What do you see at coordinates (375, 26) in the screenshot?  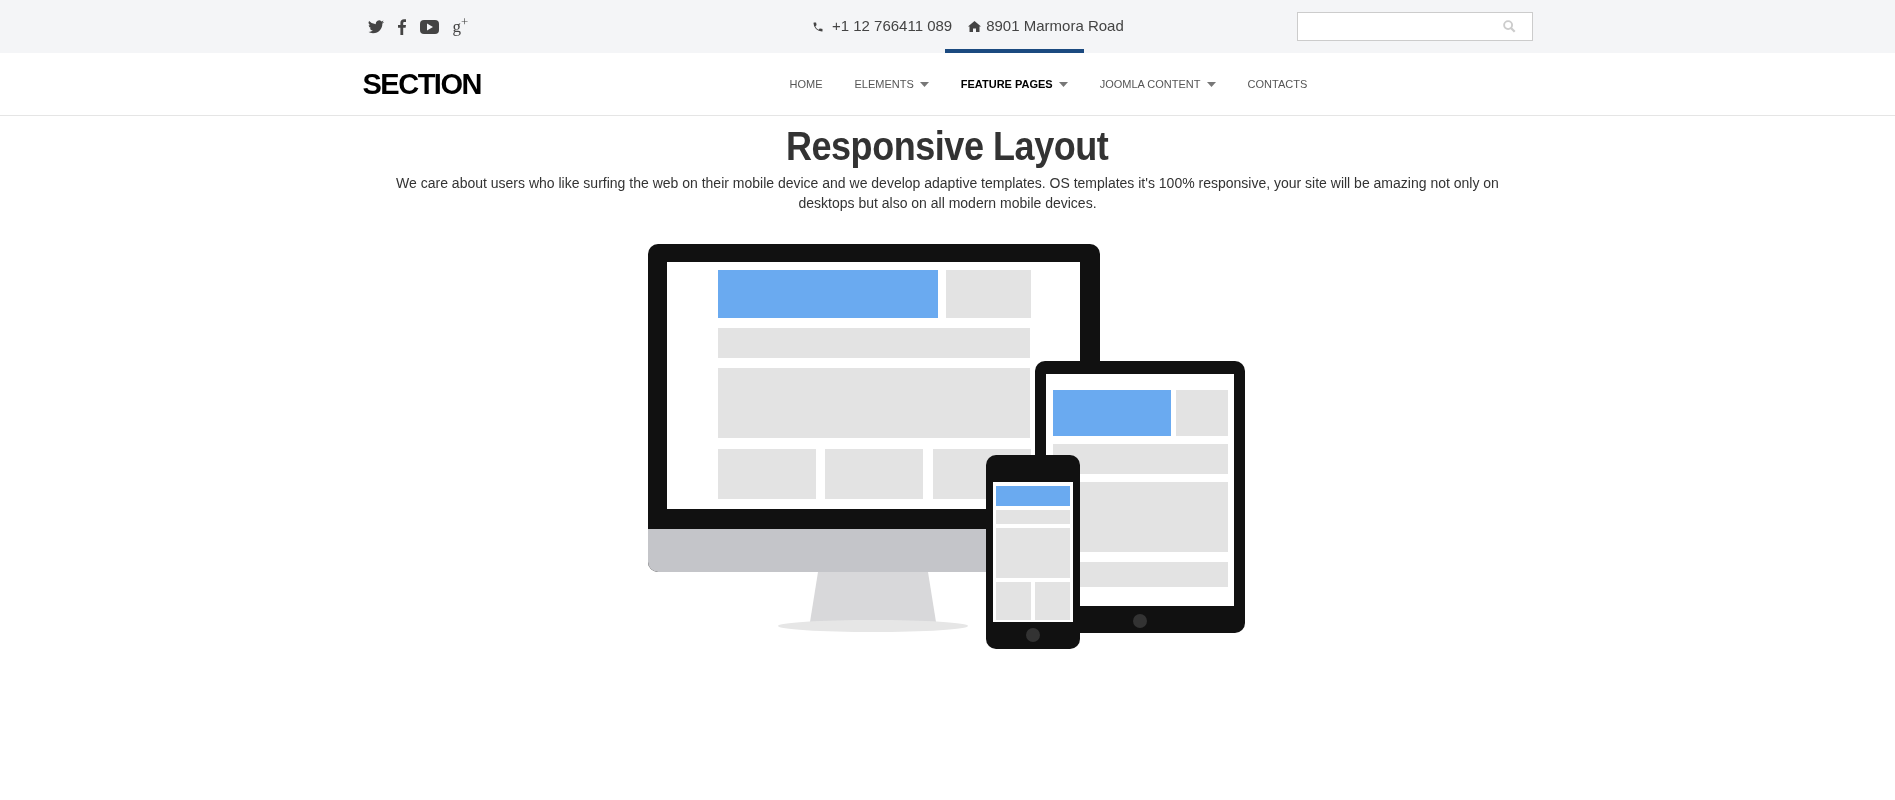 I see `twitter-icon` at bounding box center [375, 26].